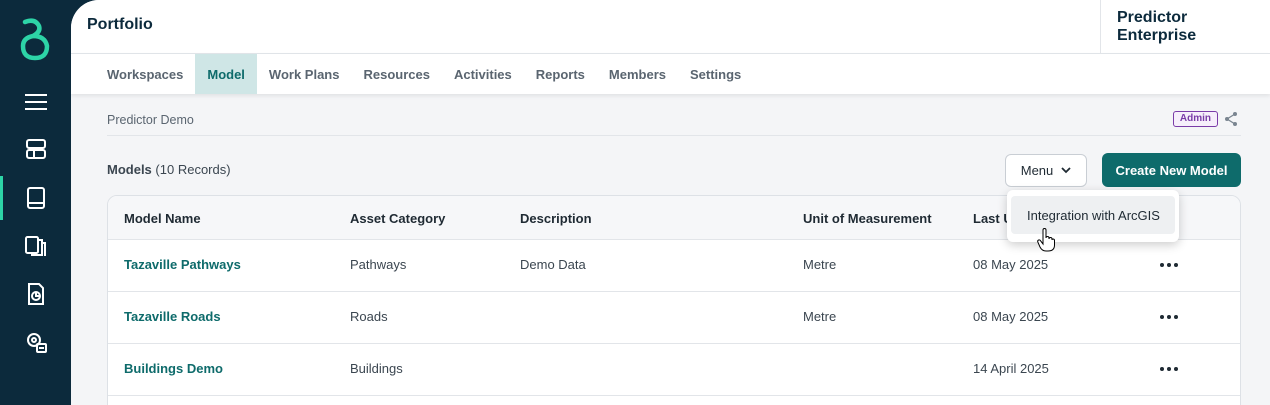  I want to click on menu-dropdown: Integration with ArcGIS, so click(1093, 216).